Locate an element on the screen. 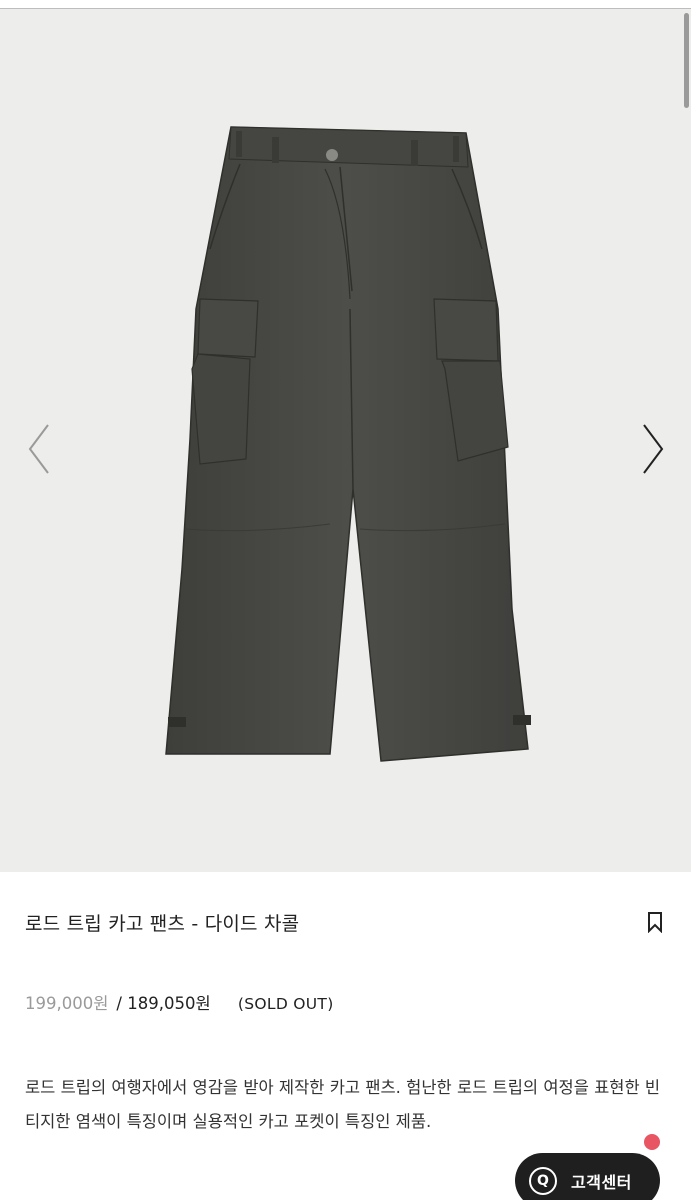 The height and width of the screenshot is (1200, 691). prev-image-button is located at coordinates (39, 449).